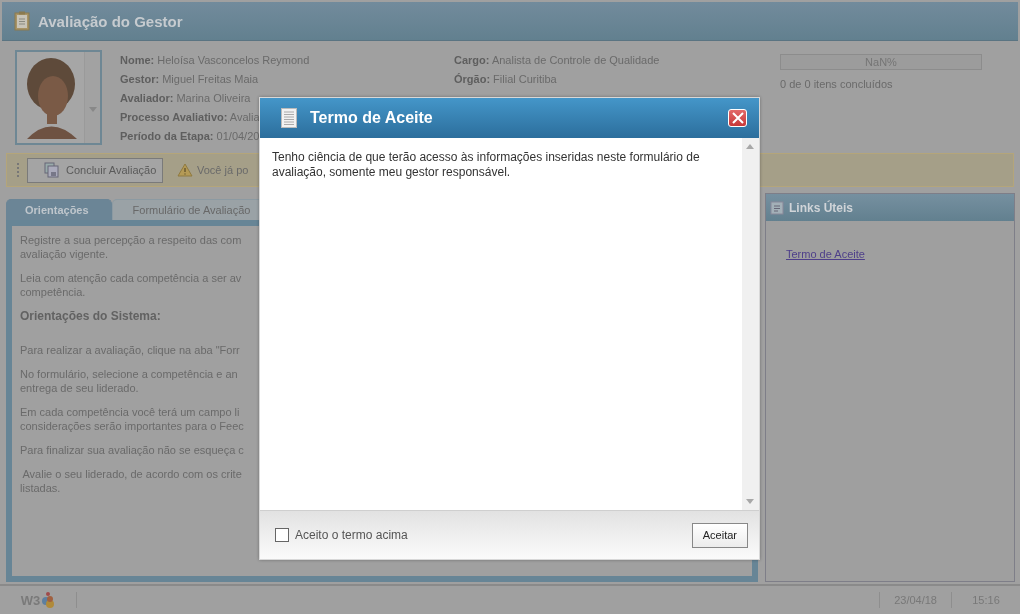 The width and height of the screenshot is (1020, 614). Describe the element at coordinates (223, 170) in the screenshot. I see `warning-message: Você já po` at that location.